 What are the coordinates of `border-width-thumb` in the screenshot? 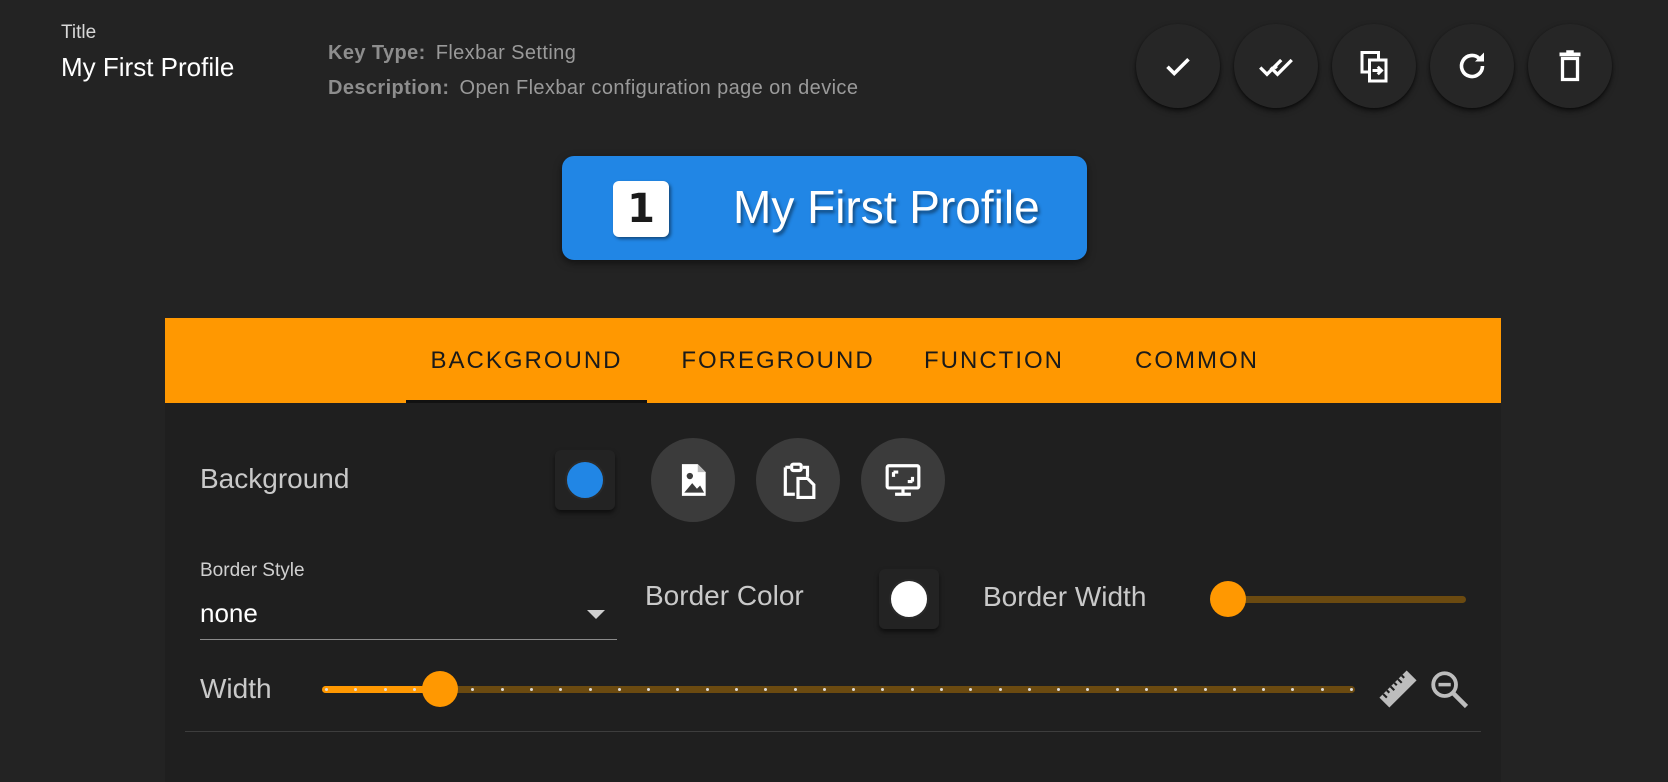 It's located at (1228, 599).